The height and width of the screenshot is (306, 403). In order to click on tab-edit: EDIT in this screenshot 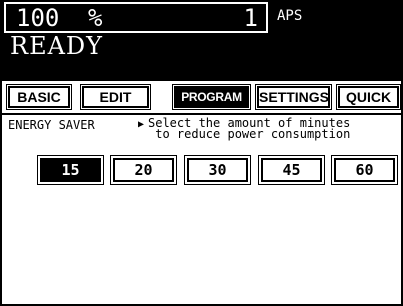, I will do `click(115, 97)`.